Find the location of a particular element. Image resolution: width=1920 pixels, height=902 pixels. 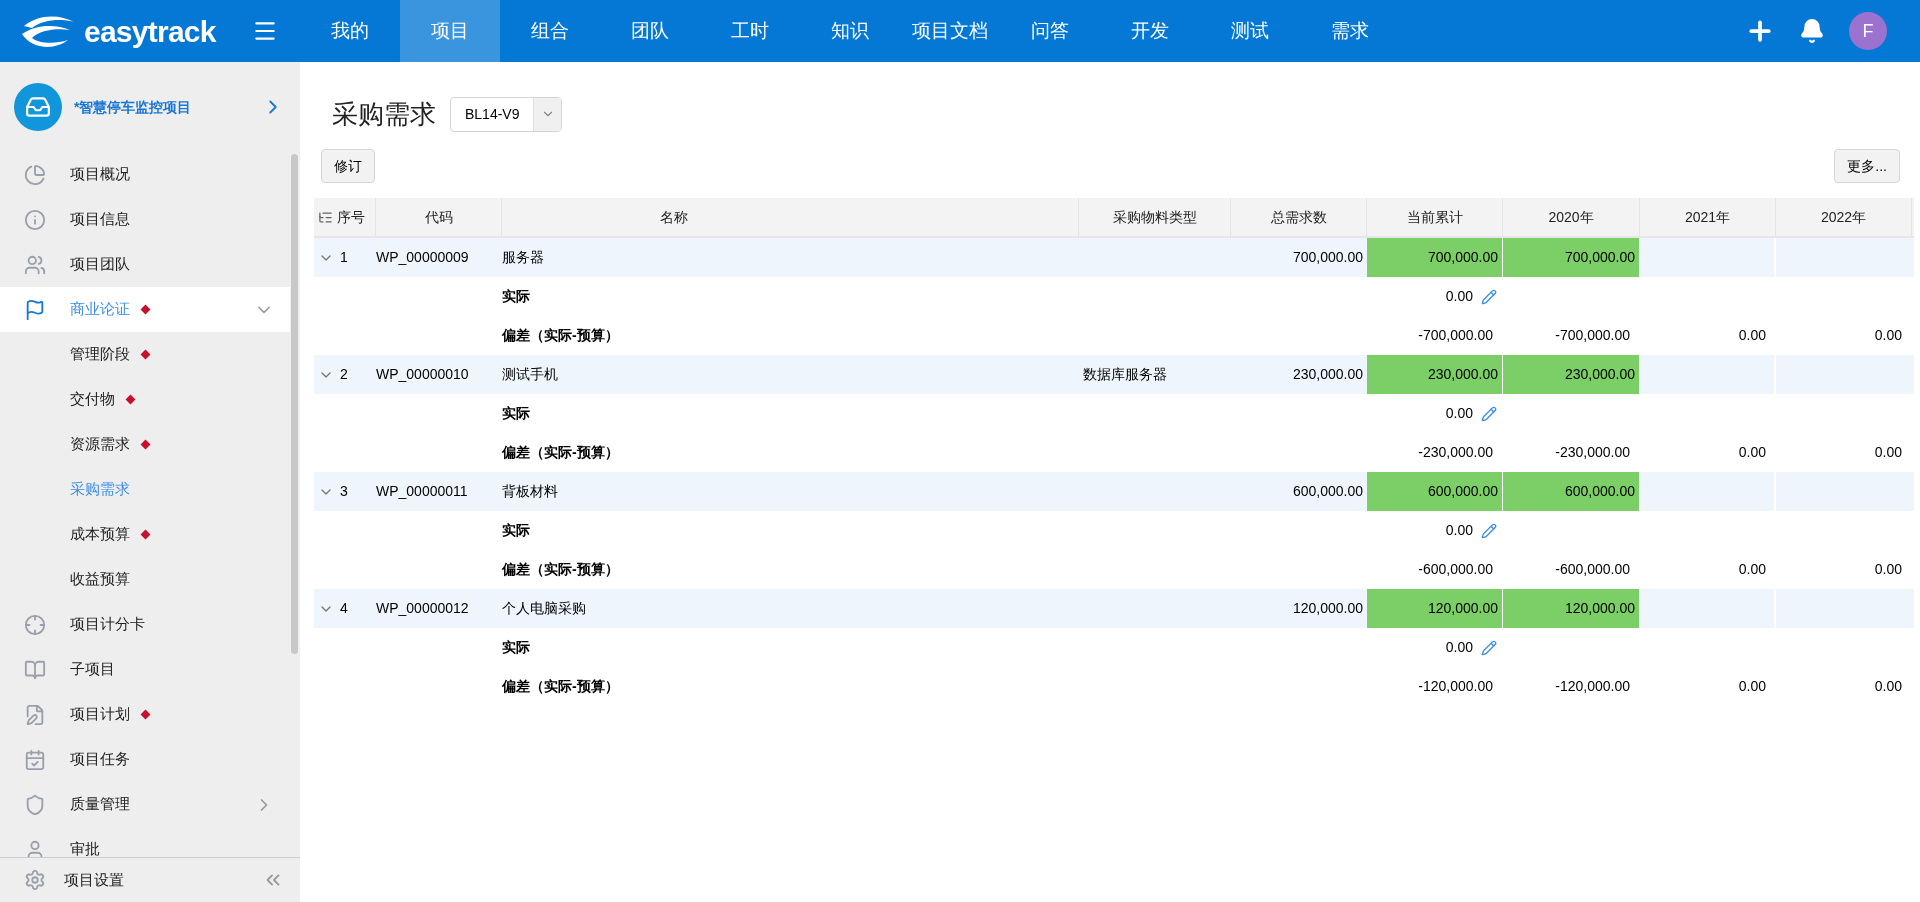

table-cell-text: 700,000.00 is located at coordinates (1327, 257).